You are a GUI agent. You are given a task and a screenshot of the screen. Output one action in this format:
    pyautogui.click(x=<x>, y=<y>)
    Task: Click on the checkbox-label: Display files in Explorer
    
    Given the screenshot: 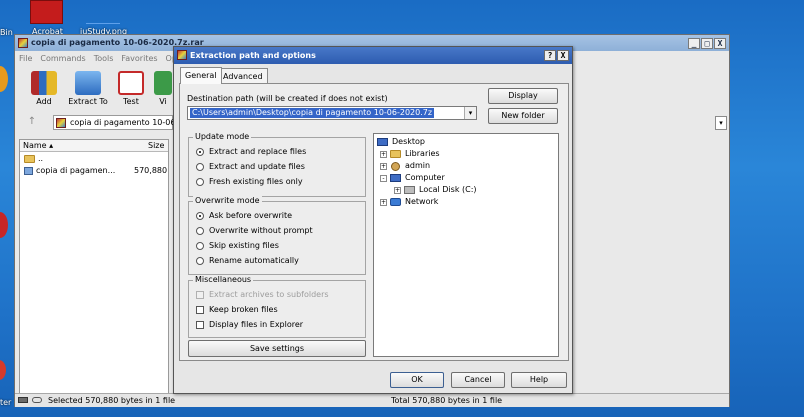 What is the action you would take?
    pyautogui.click(x=256, y=324)
    